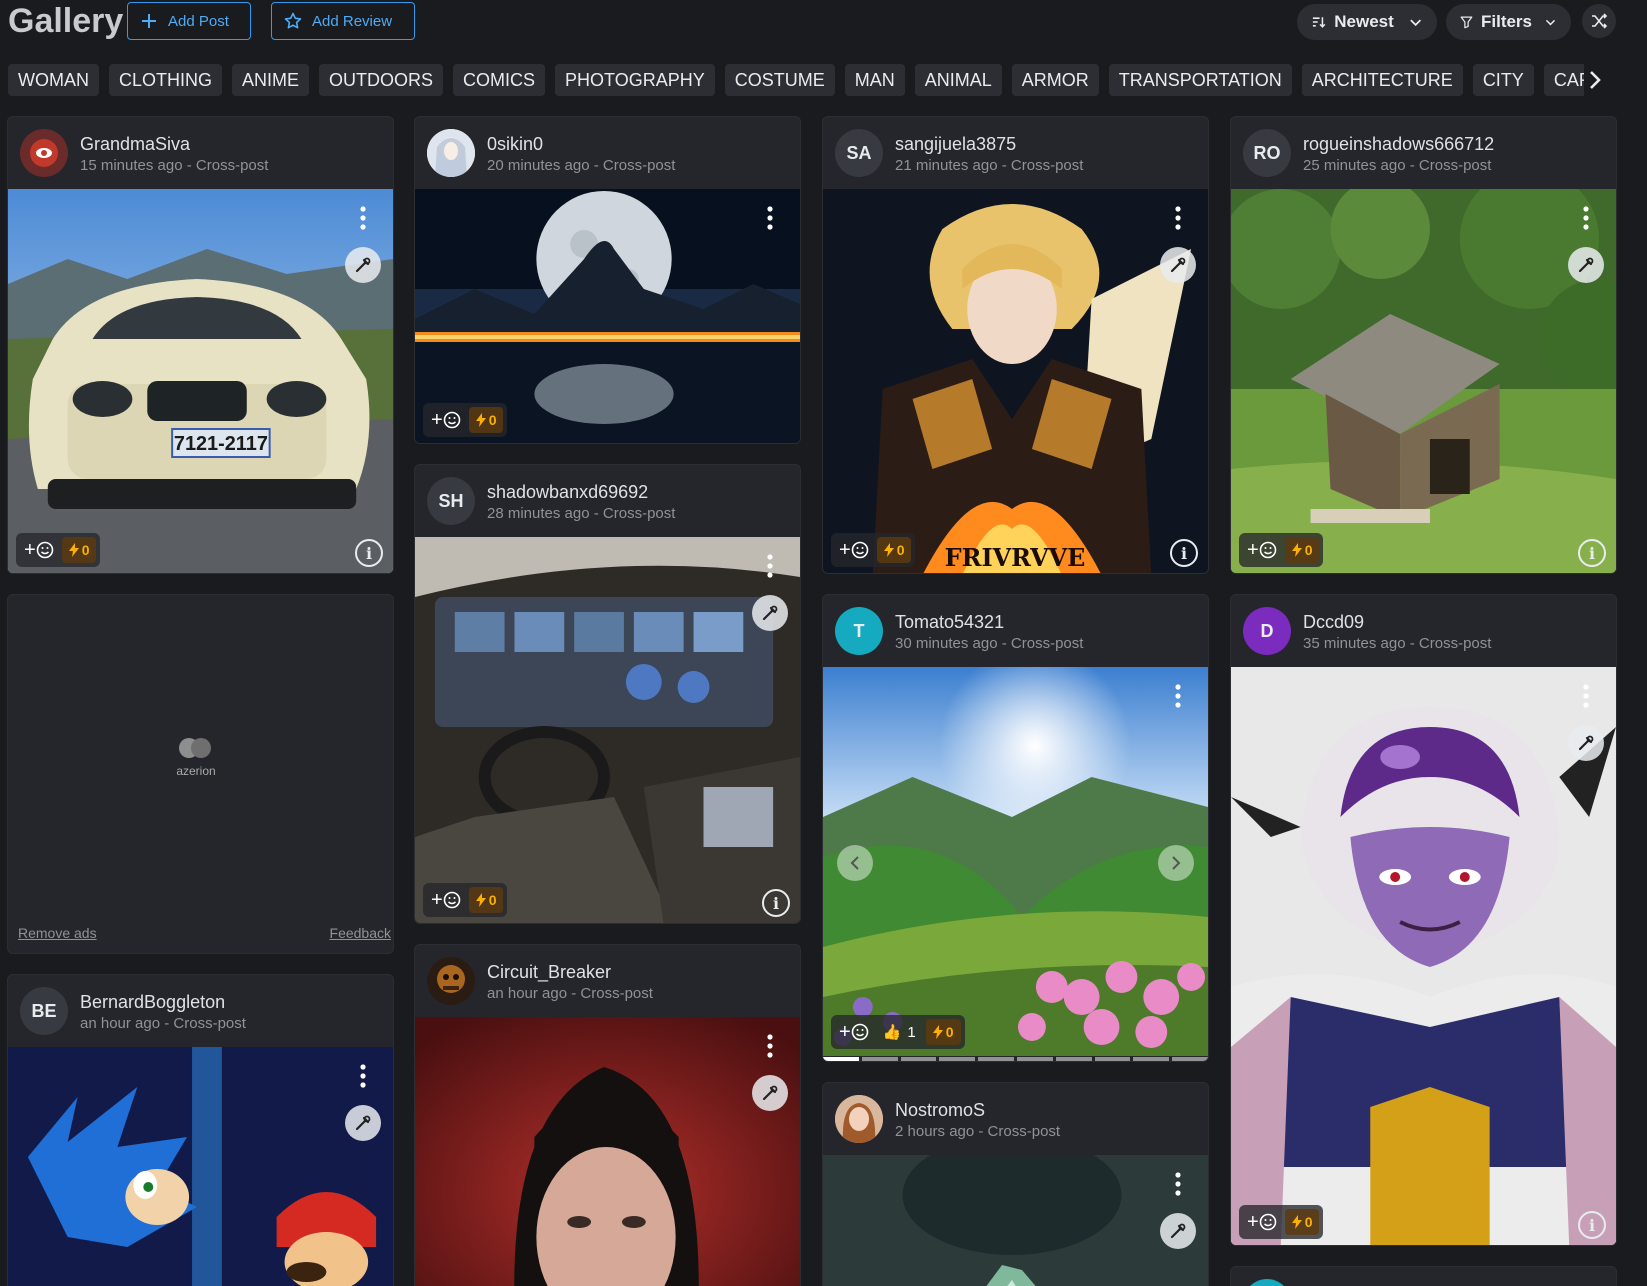 The height and width of the screenshot is (1286, 1647). Describe the element at coordinates (949, 622) in the screenshot. I see `username: Tomato54321` at that location.